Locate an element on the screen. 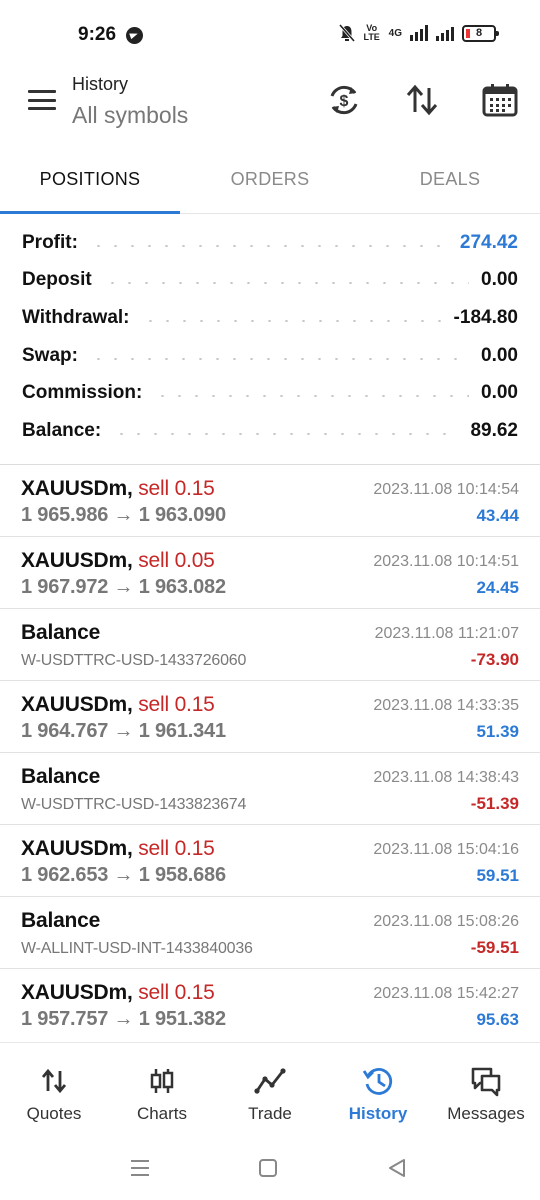  item-time: 2023.11.08 10:14:54 is located at coordinates (446, 489).